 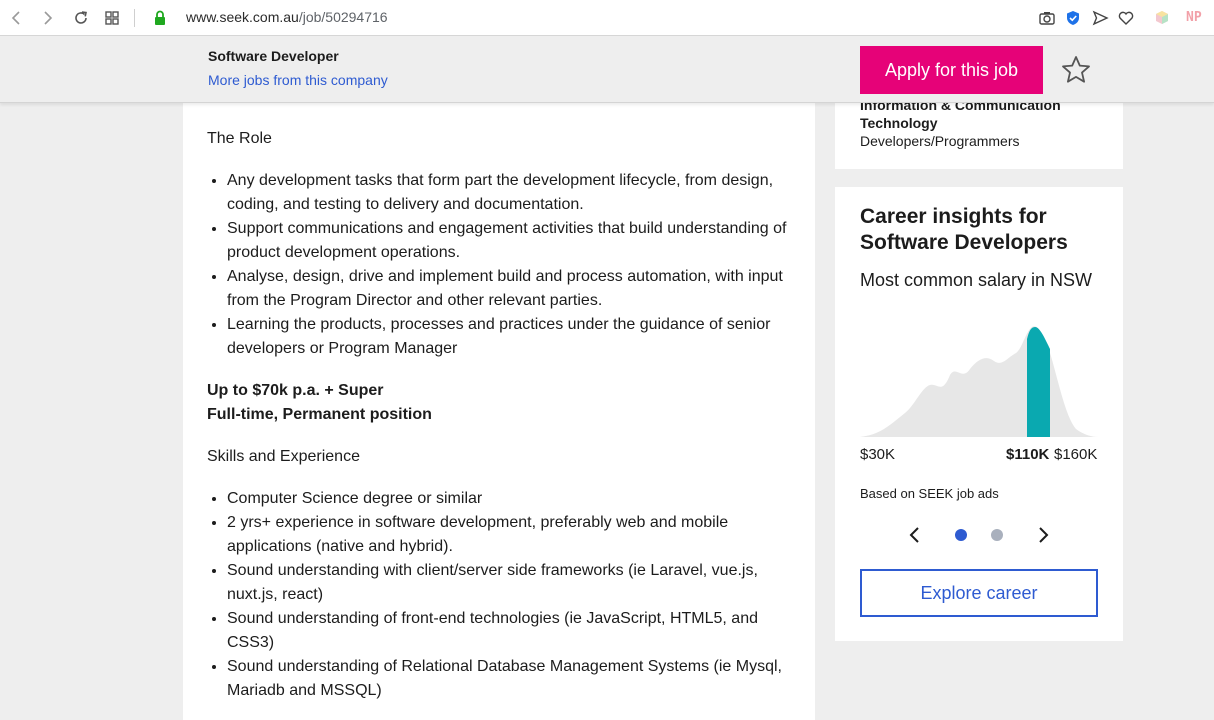 I want to click on classification-subcategory: Developers/Programmers, so click(x=940, y=141).